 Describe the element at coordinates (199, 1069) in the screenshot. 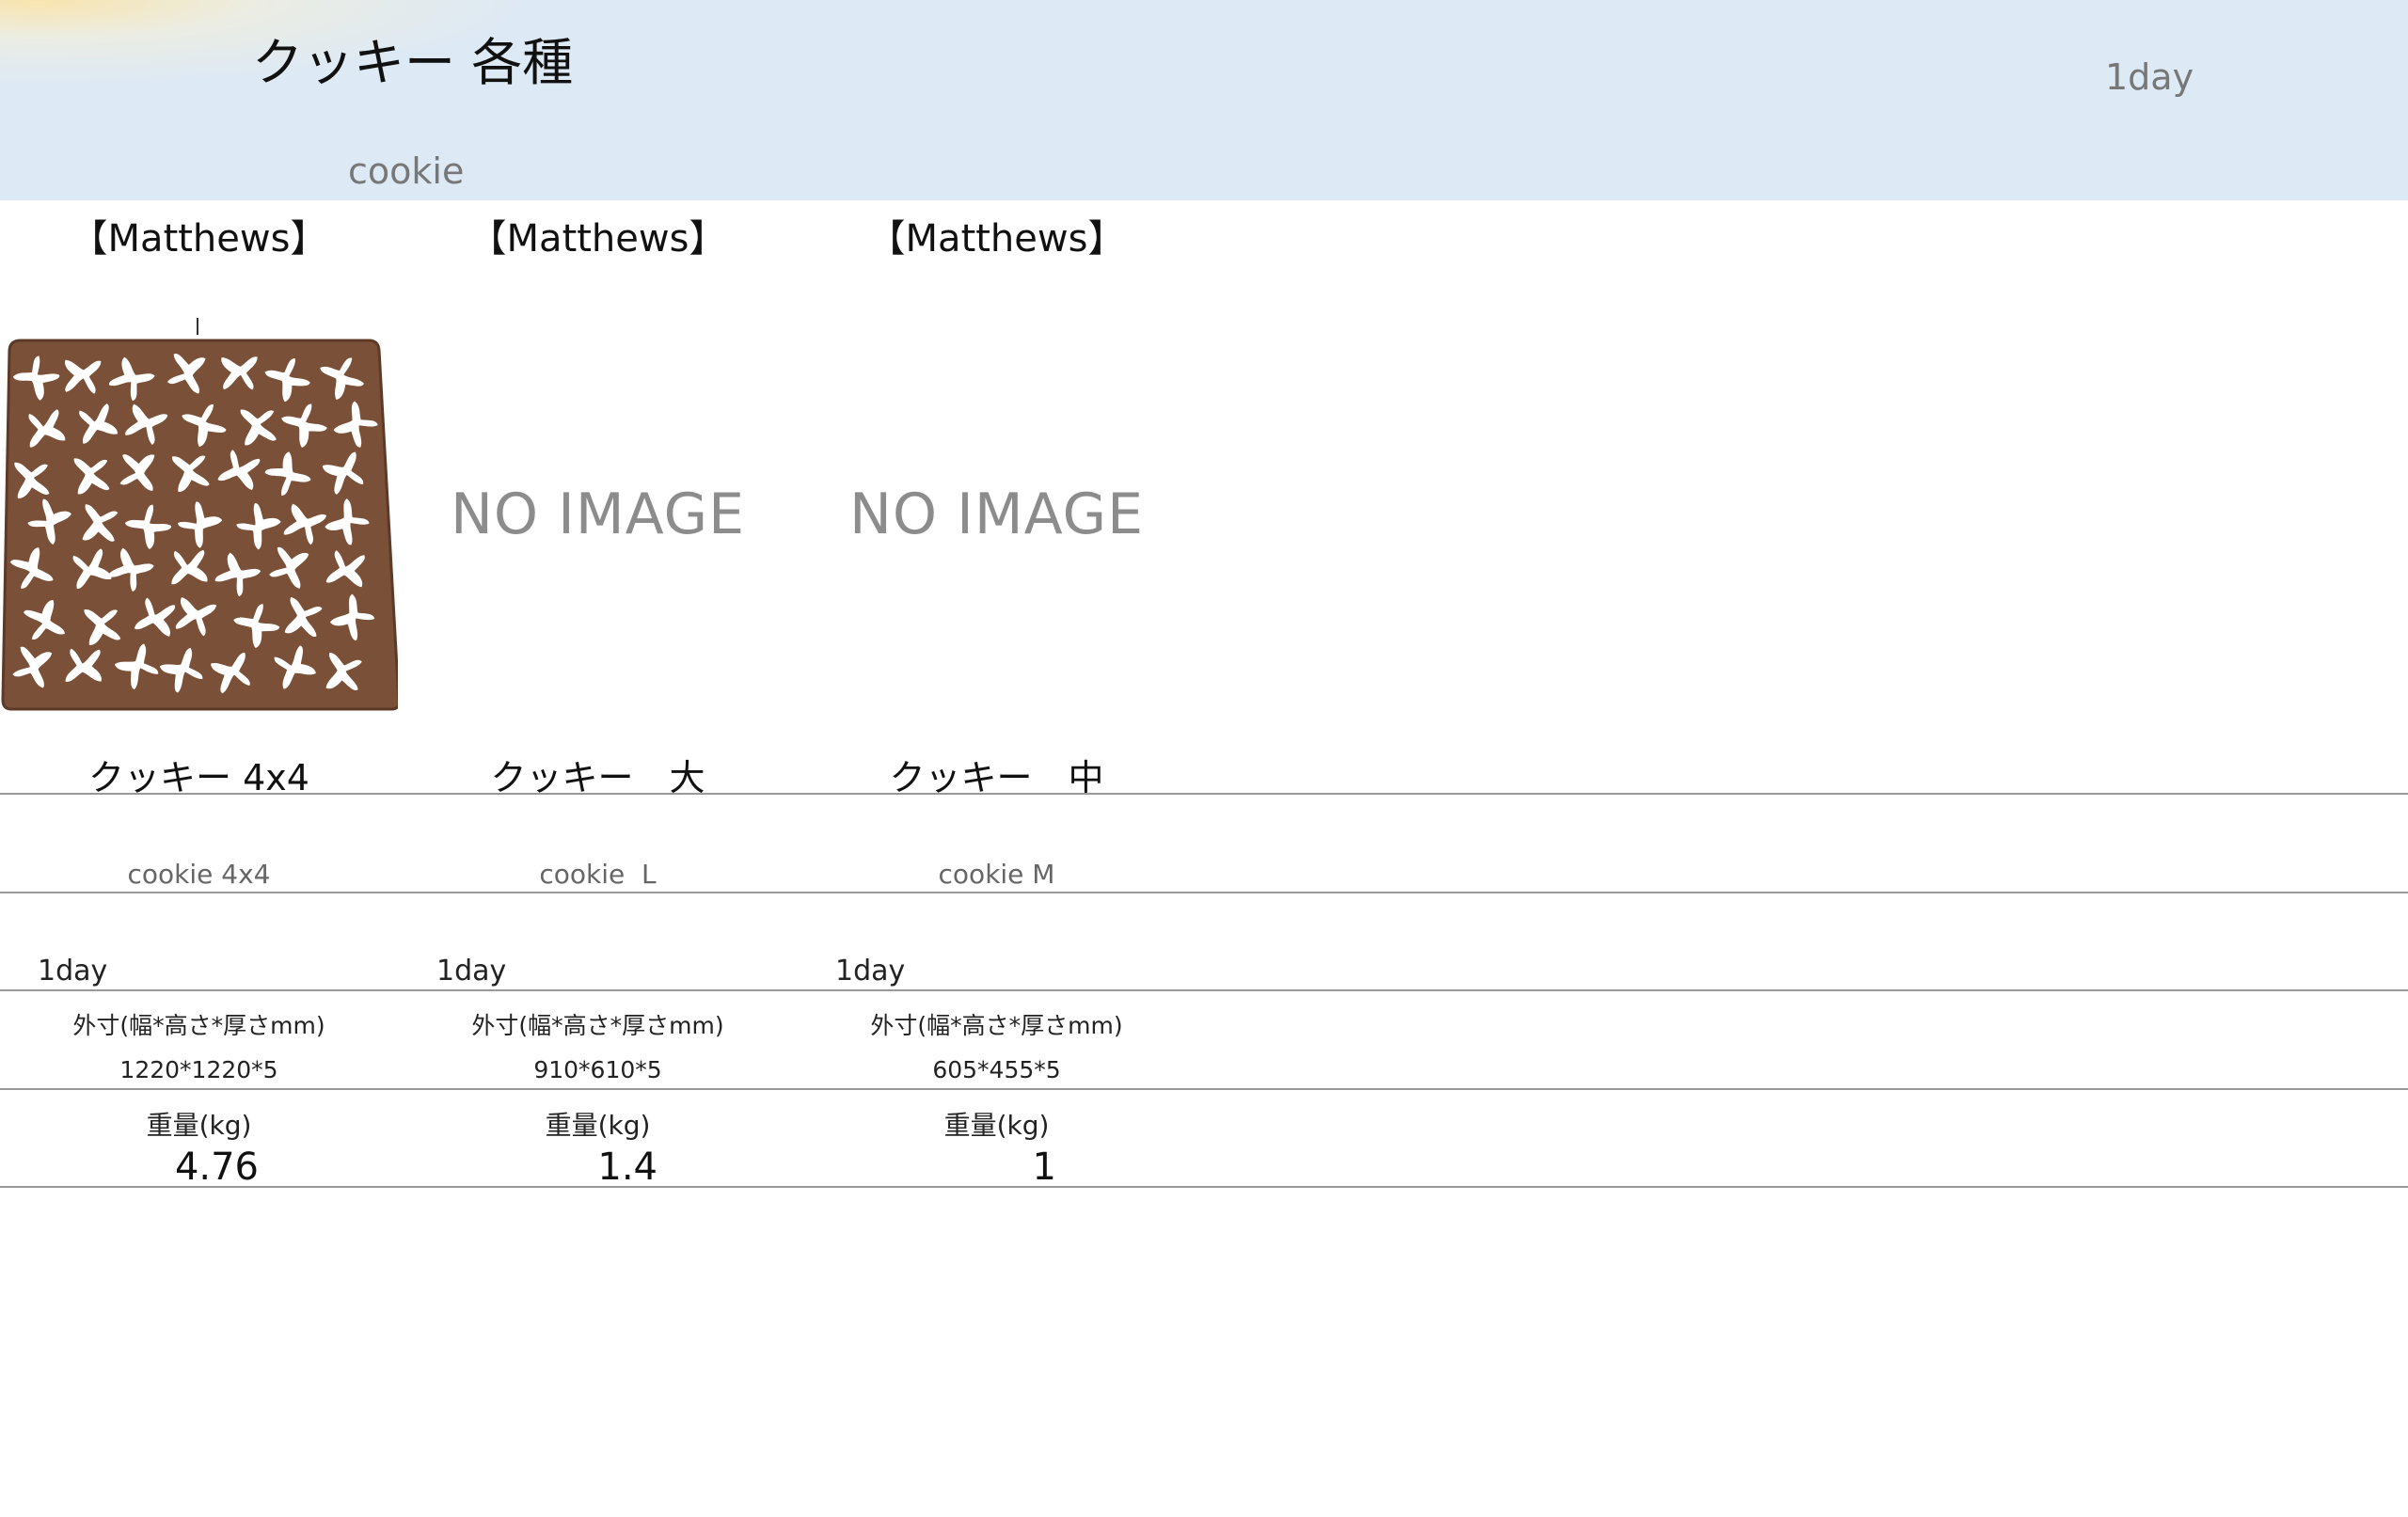

I see `dimension-value: 1220*1220*5` at that location.